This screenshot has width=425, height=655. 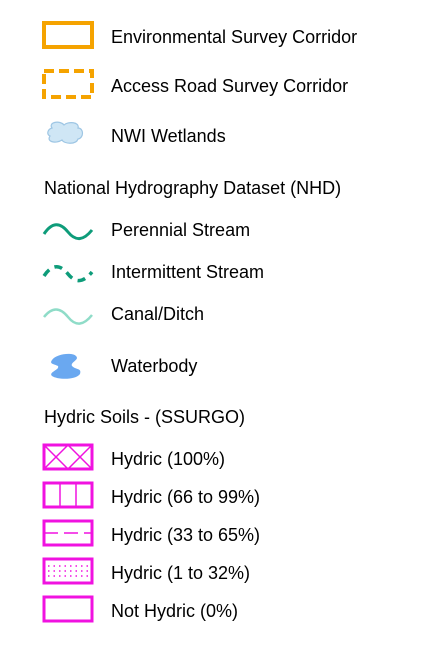 I want to click on legend-label-hydric-100: Hydric (100%), so click(x=168, y=459).